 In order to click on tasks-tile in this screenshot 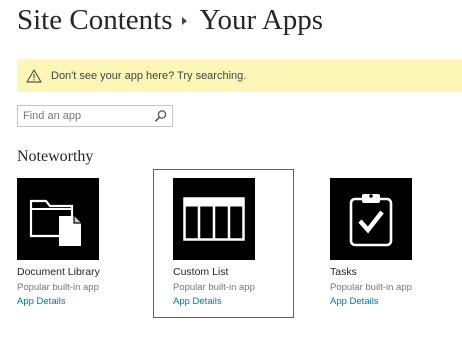, I will do `click(371, 219)`.